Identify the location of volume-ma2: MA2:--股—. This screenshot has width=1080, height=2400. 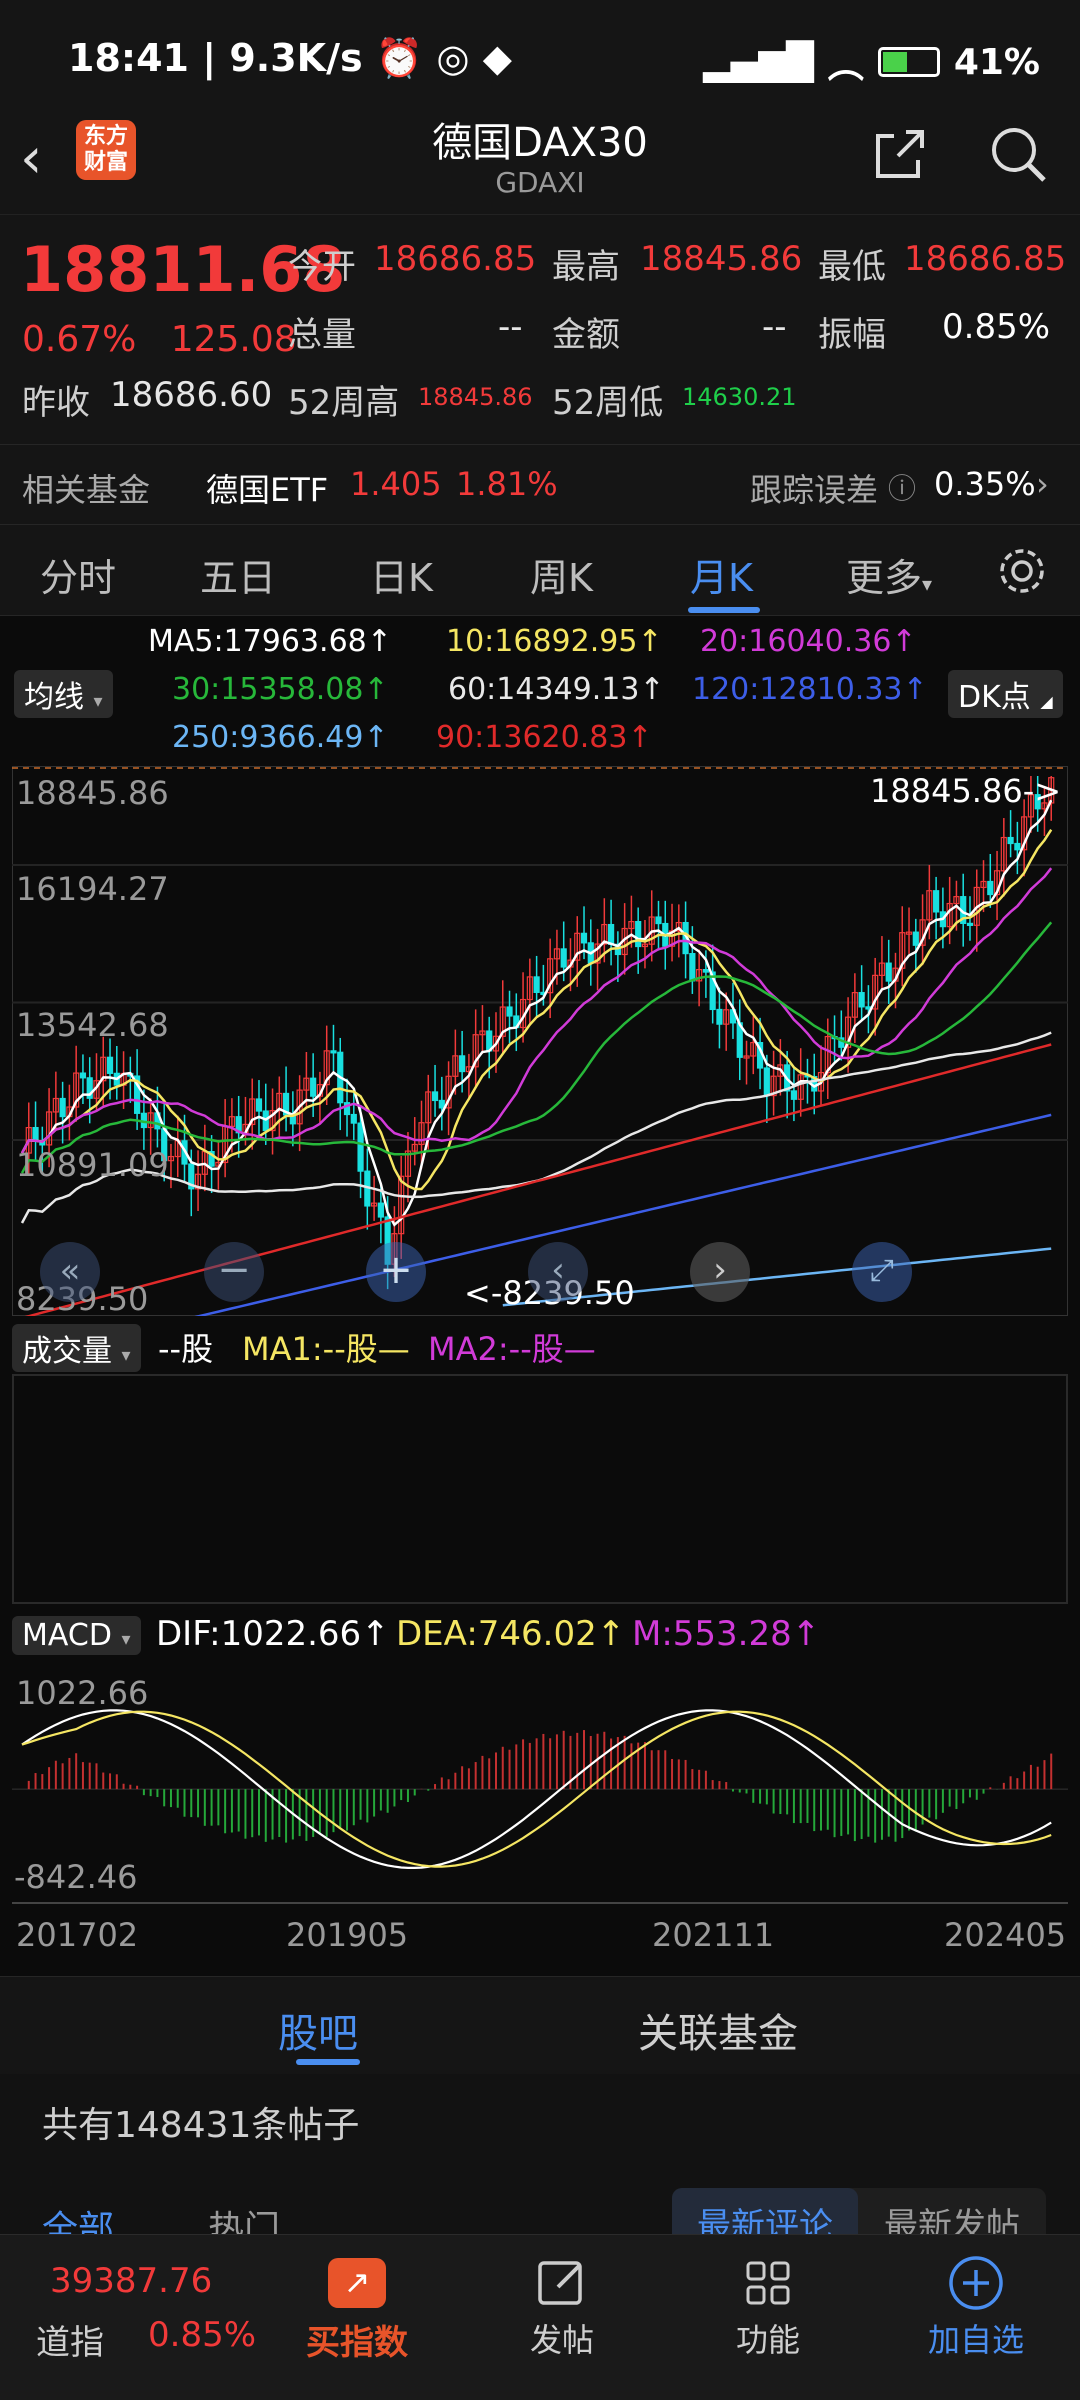
(512, 1349).